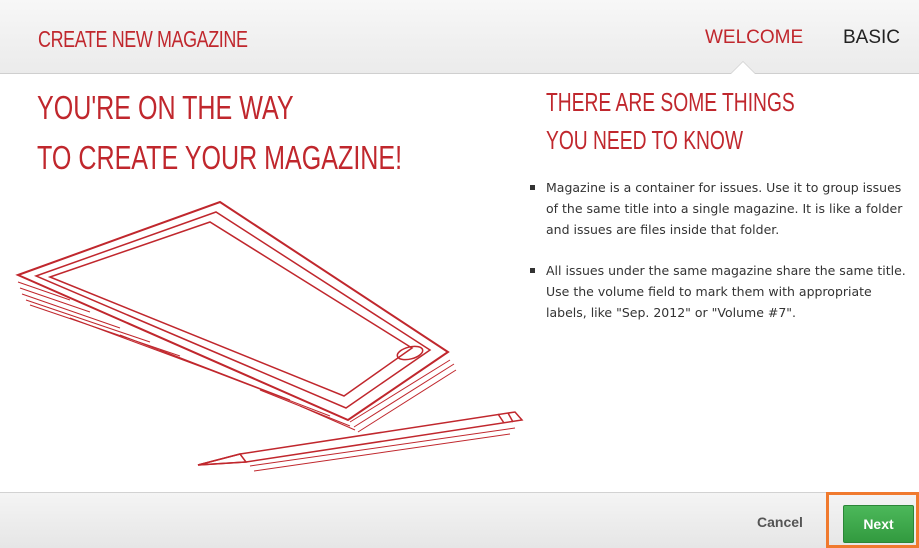  Describe the element at coordinates (143, 39) in the screenshot. I see `dialog-title: CREATE NEW MAGAZINE` at that location.